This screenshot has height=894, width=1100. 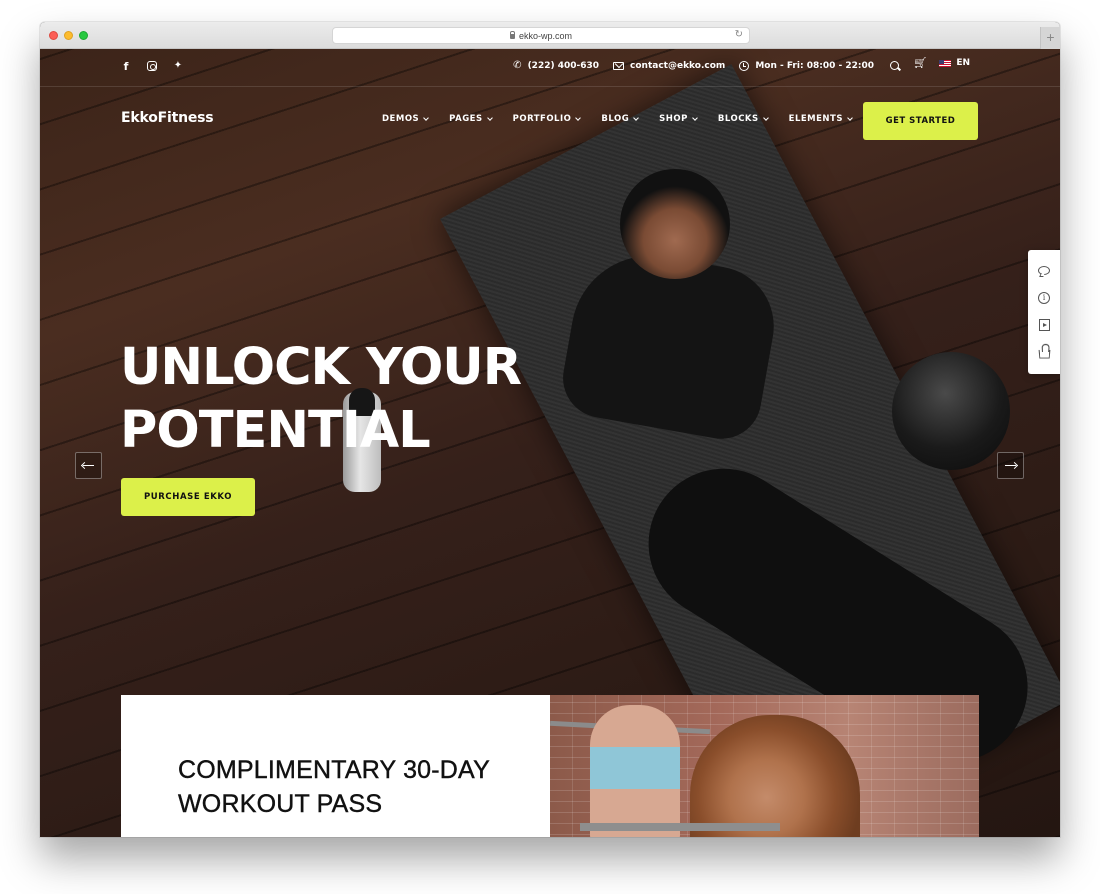 I want to click on video-play-icon, so click(x=1044, y=325).